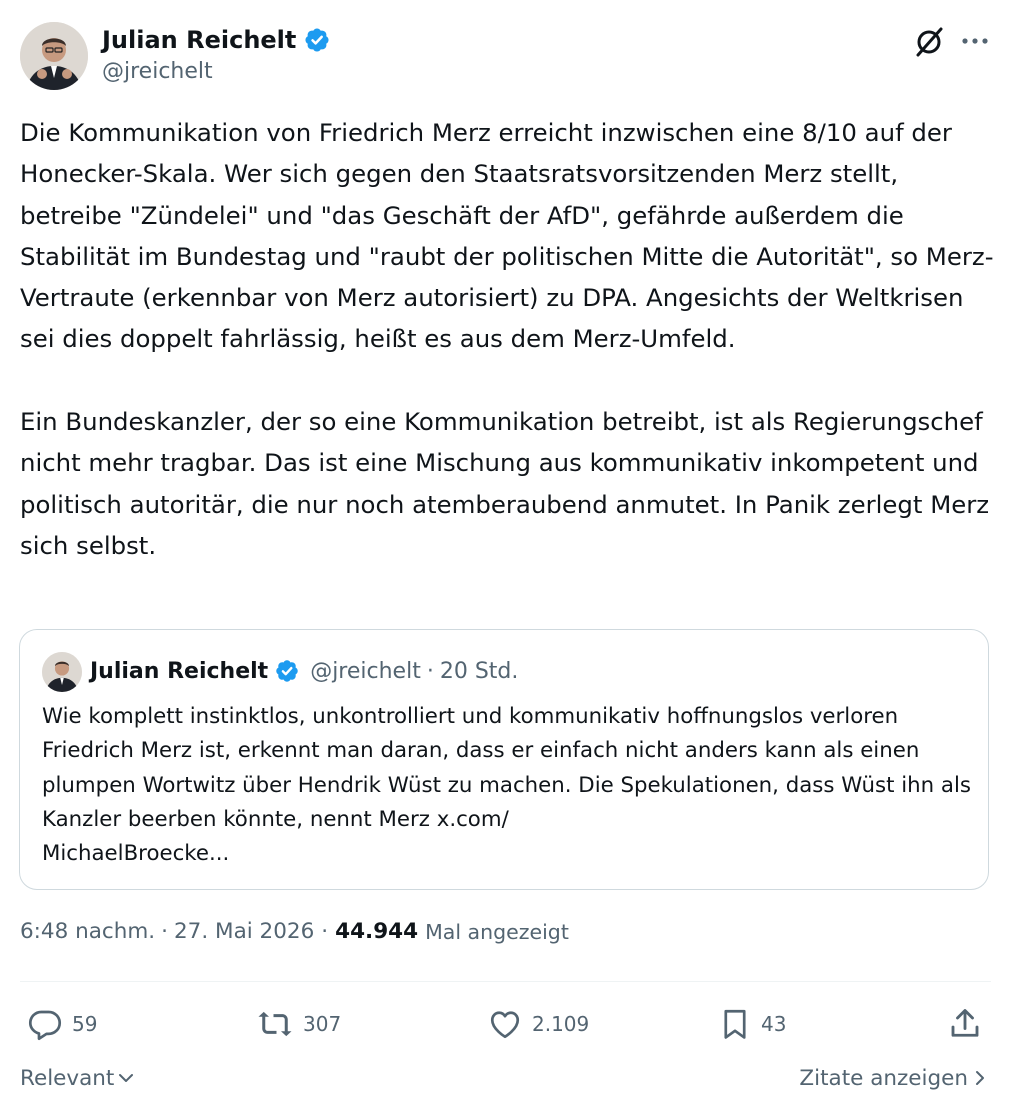 This screenshot has height=1107, width=1014. What do you see at coordinates (975, 41) in the screenshot?
I see `more-icon` at bounding box center [975, 41].